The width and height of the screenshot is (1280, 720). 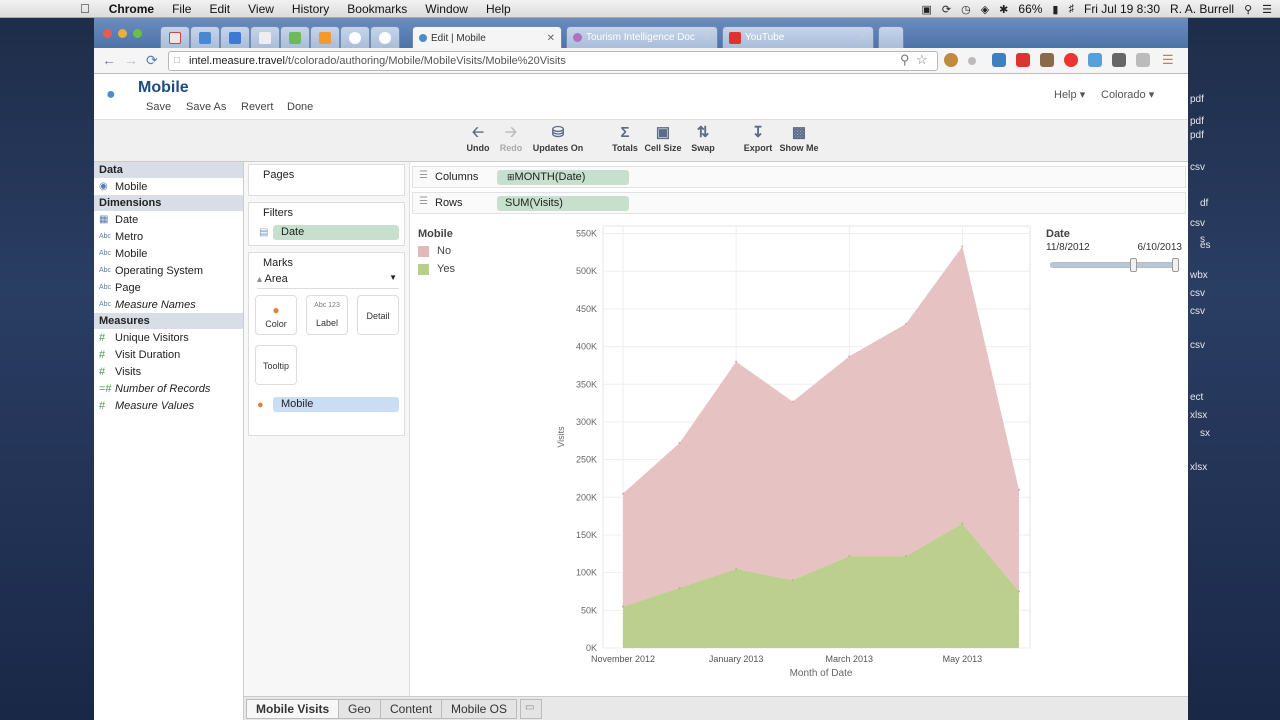 I want to click on pinterest-icon, so click(x=1023, y=60).